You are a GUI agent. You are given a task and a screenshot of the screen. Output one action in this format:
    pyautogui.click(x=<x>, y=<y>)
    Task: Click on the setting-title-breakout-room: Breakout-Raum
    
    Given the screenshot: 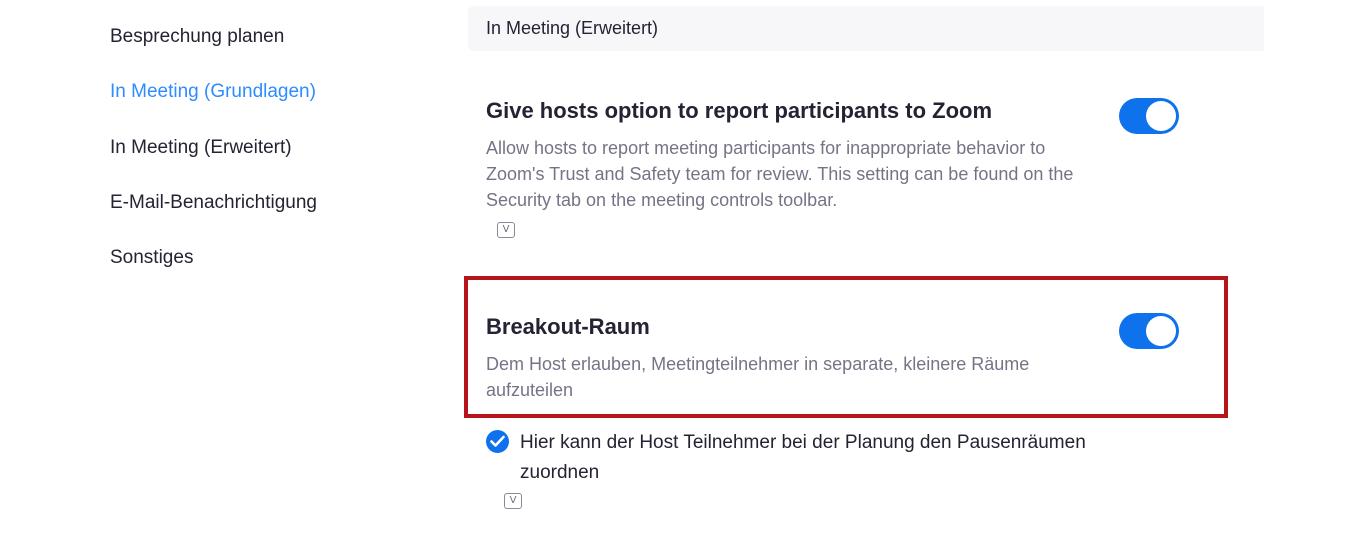 What is the action you would take?
    pyautogui.click(x=568, y=326)
    